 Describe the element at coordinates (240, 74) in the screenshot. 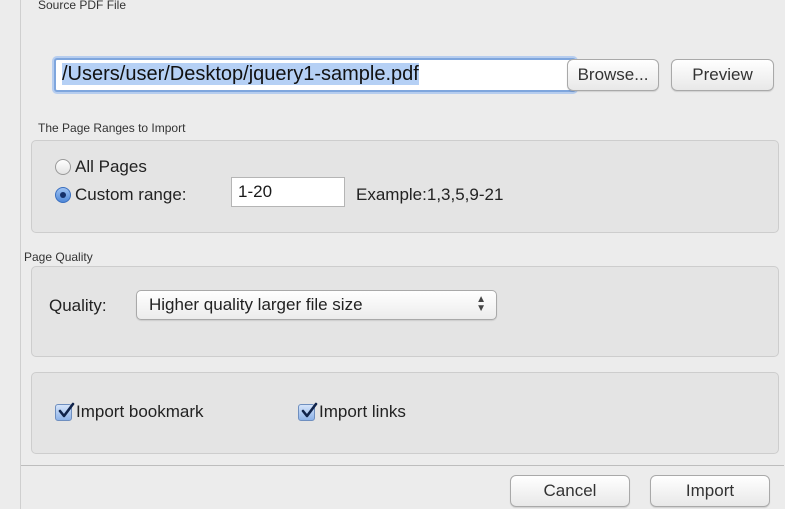

I see `source-path-value: /Users/user/Desktop/jquery1-sample.pdf` at that location.